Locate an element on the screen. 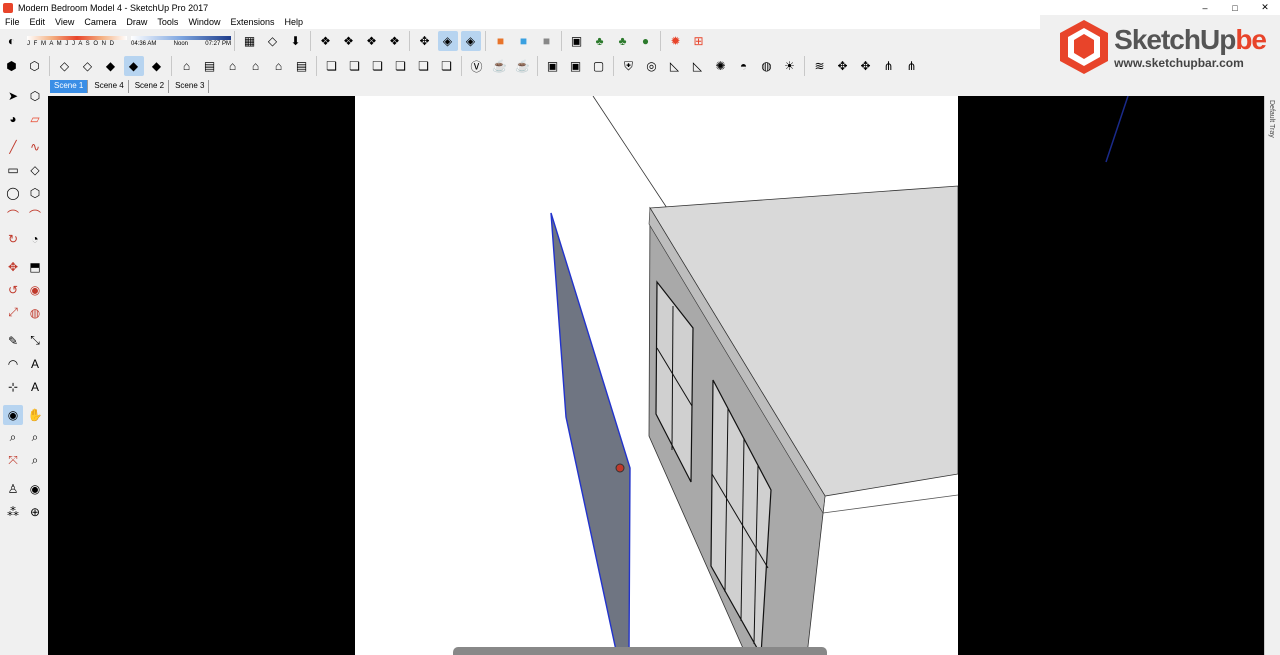  line-icon: ╱ is located at coordinates (13, 147).